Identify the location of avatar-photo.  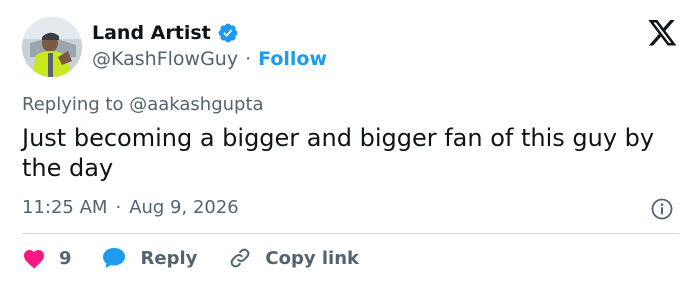
(52, 47).